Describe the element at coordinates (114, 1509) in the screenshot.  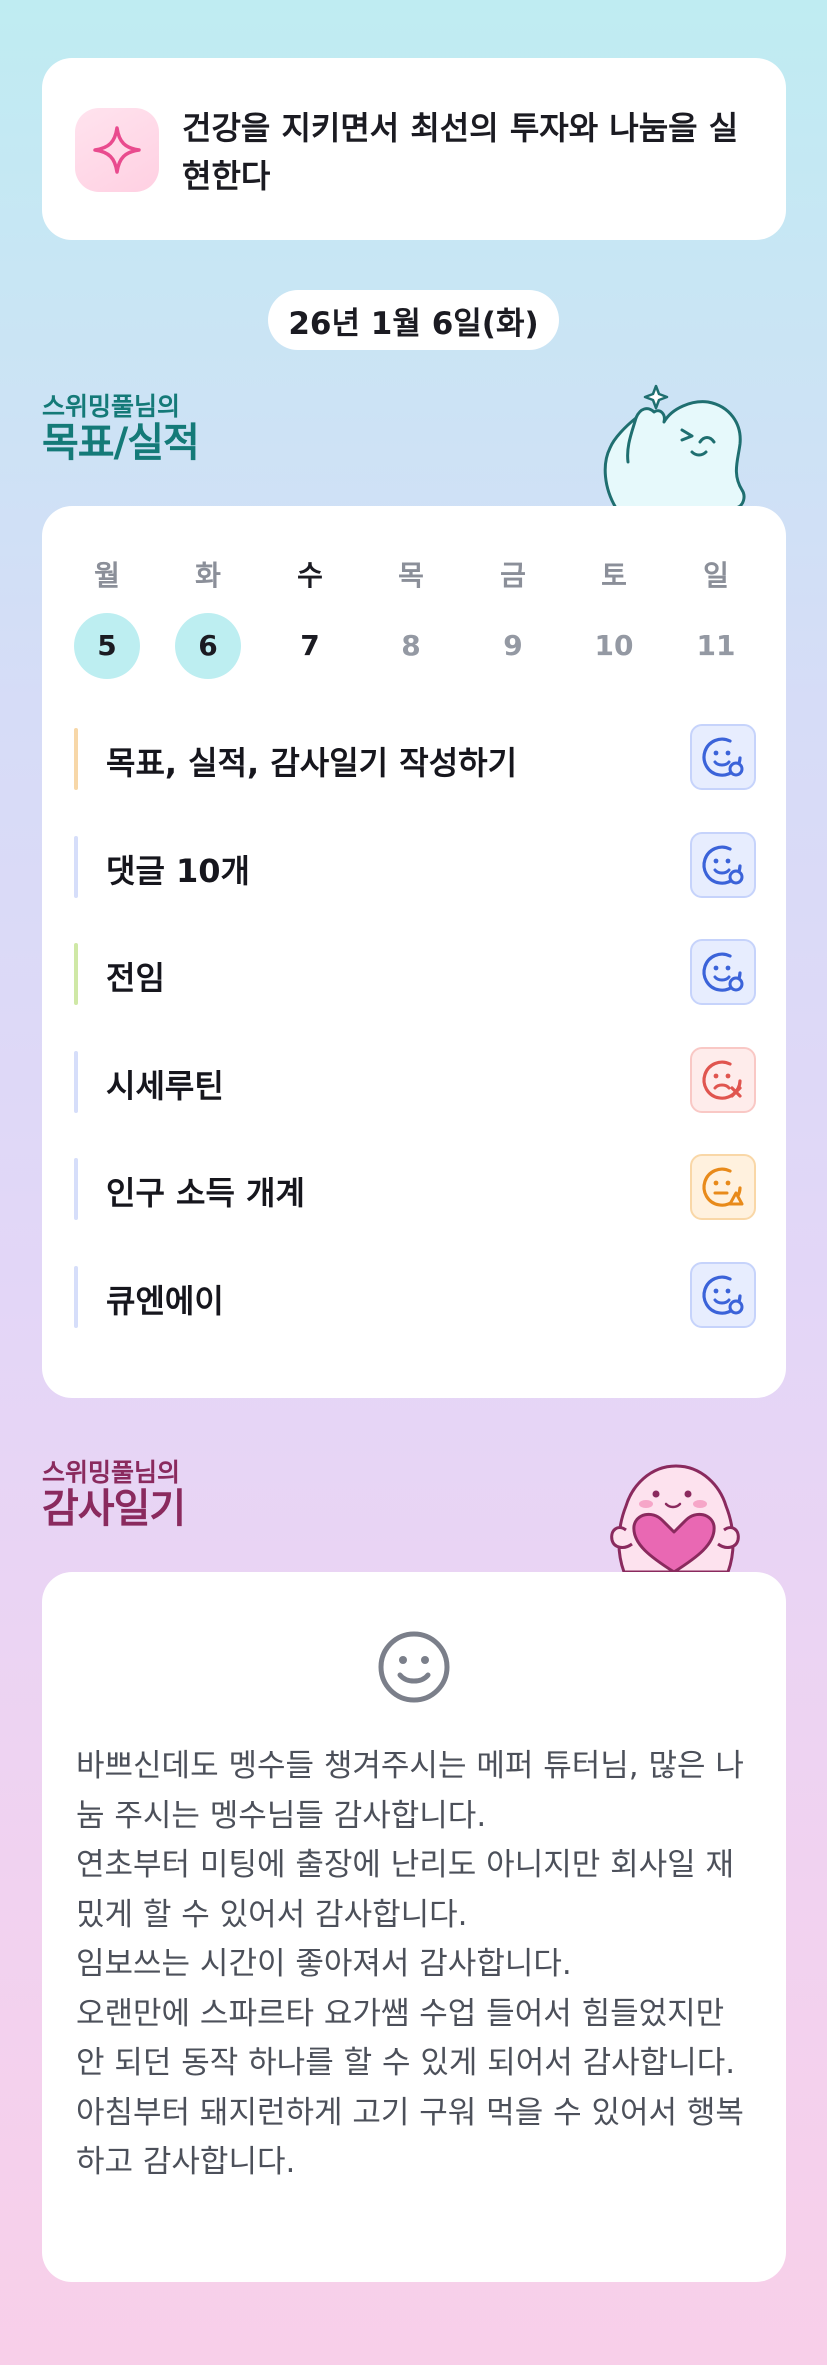
I see `gratitude-section-title: 감사일기` at that location.